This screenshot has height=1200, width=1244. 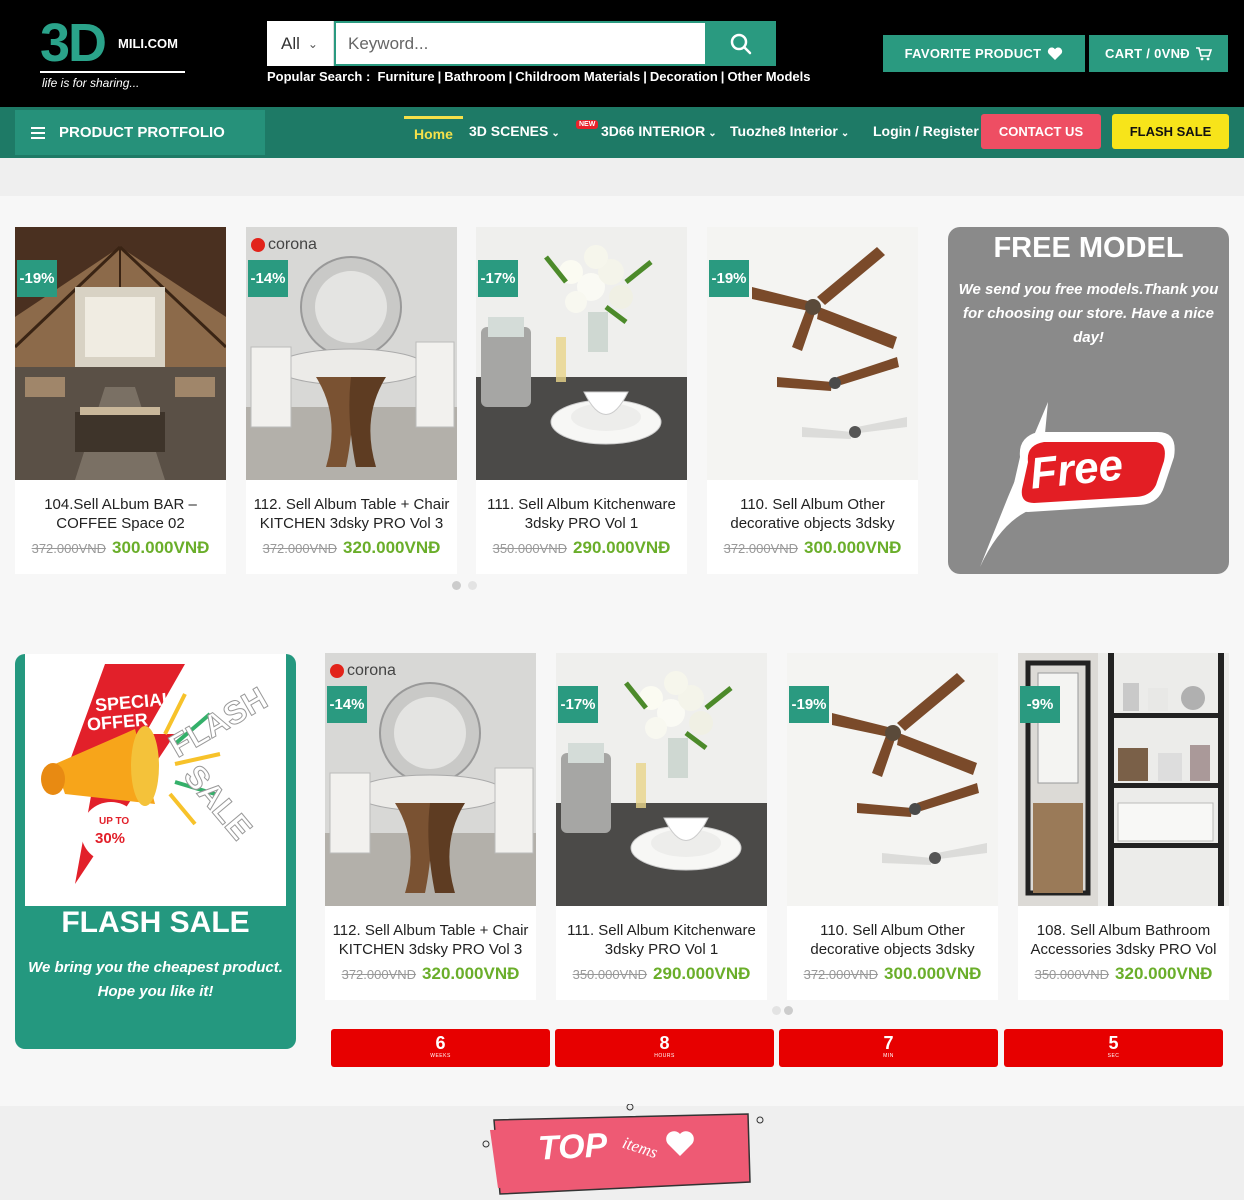 I want to click on countdown-weeks: 6 WEEKS, so click(x=440, y=1048).